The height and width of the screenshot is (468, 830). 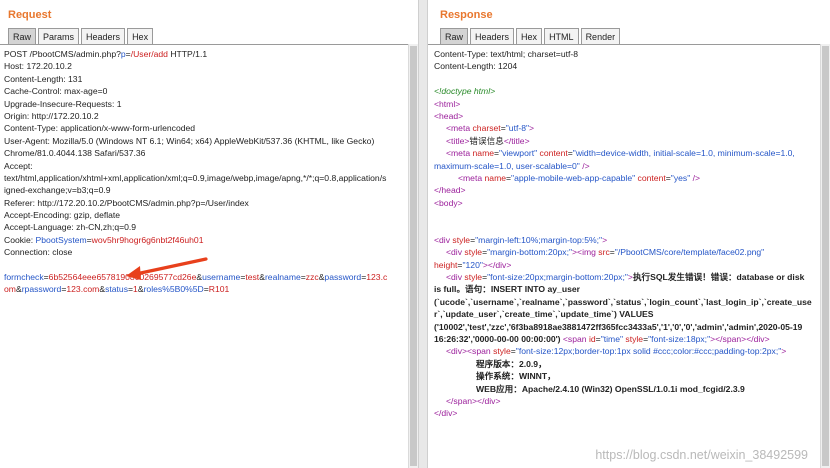 What do you see at coordinates (75, 153) in the screenshot?
I see `header-user-agent-cont: Chrome/81.0.4044.138 Safari/537.36` at bounding box center [75, 153].